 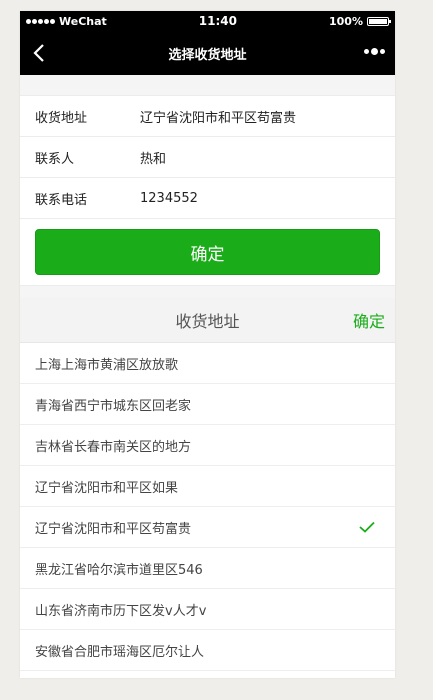 What do you see at coordinates (55, 159) in the screenshot?
I see `contact-label: 联系人` at bounding box center [55, 159].